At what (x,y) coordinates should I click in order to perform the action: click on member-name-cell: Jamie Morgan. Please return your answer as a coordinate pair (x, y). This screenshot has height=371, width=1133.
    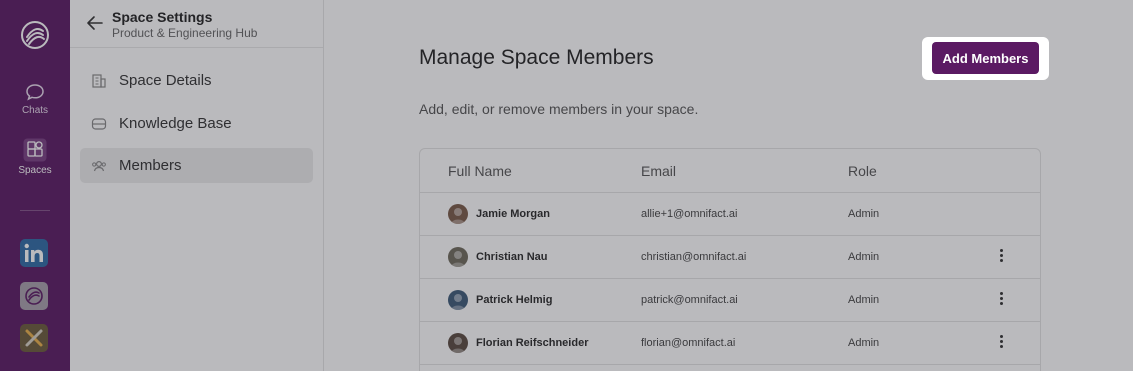
    Looking at the image, I should click on (499, 214).